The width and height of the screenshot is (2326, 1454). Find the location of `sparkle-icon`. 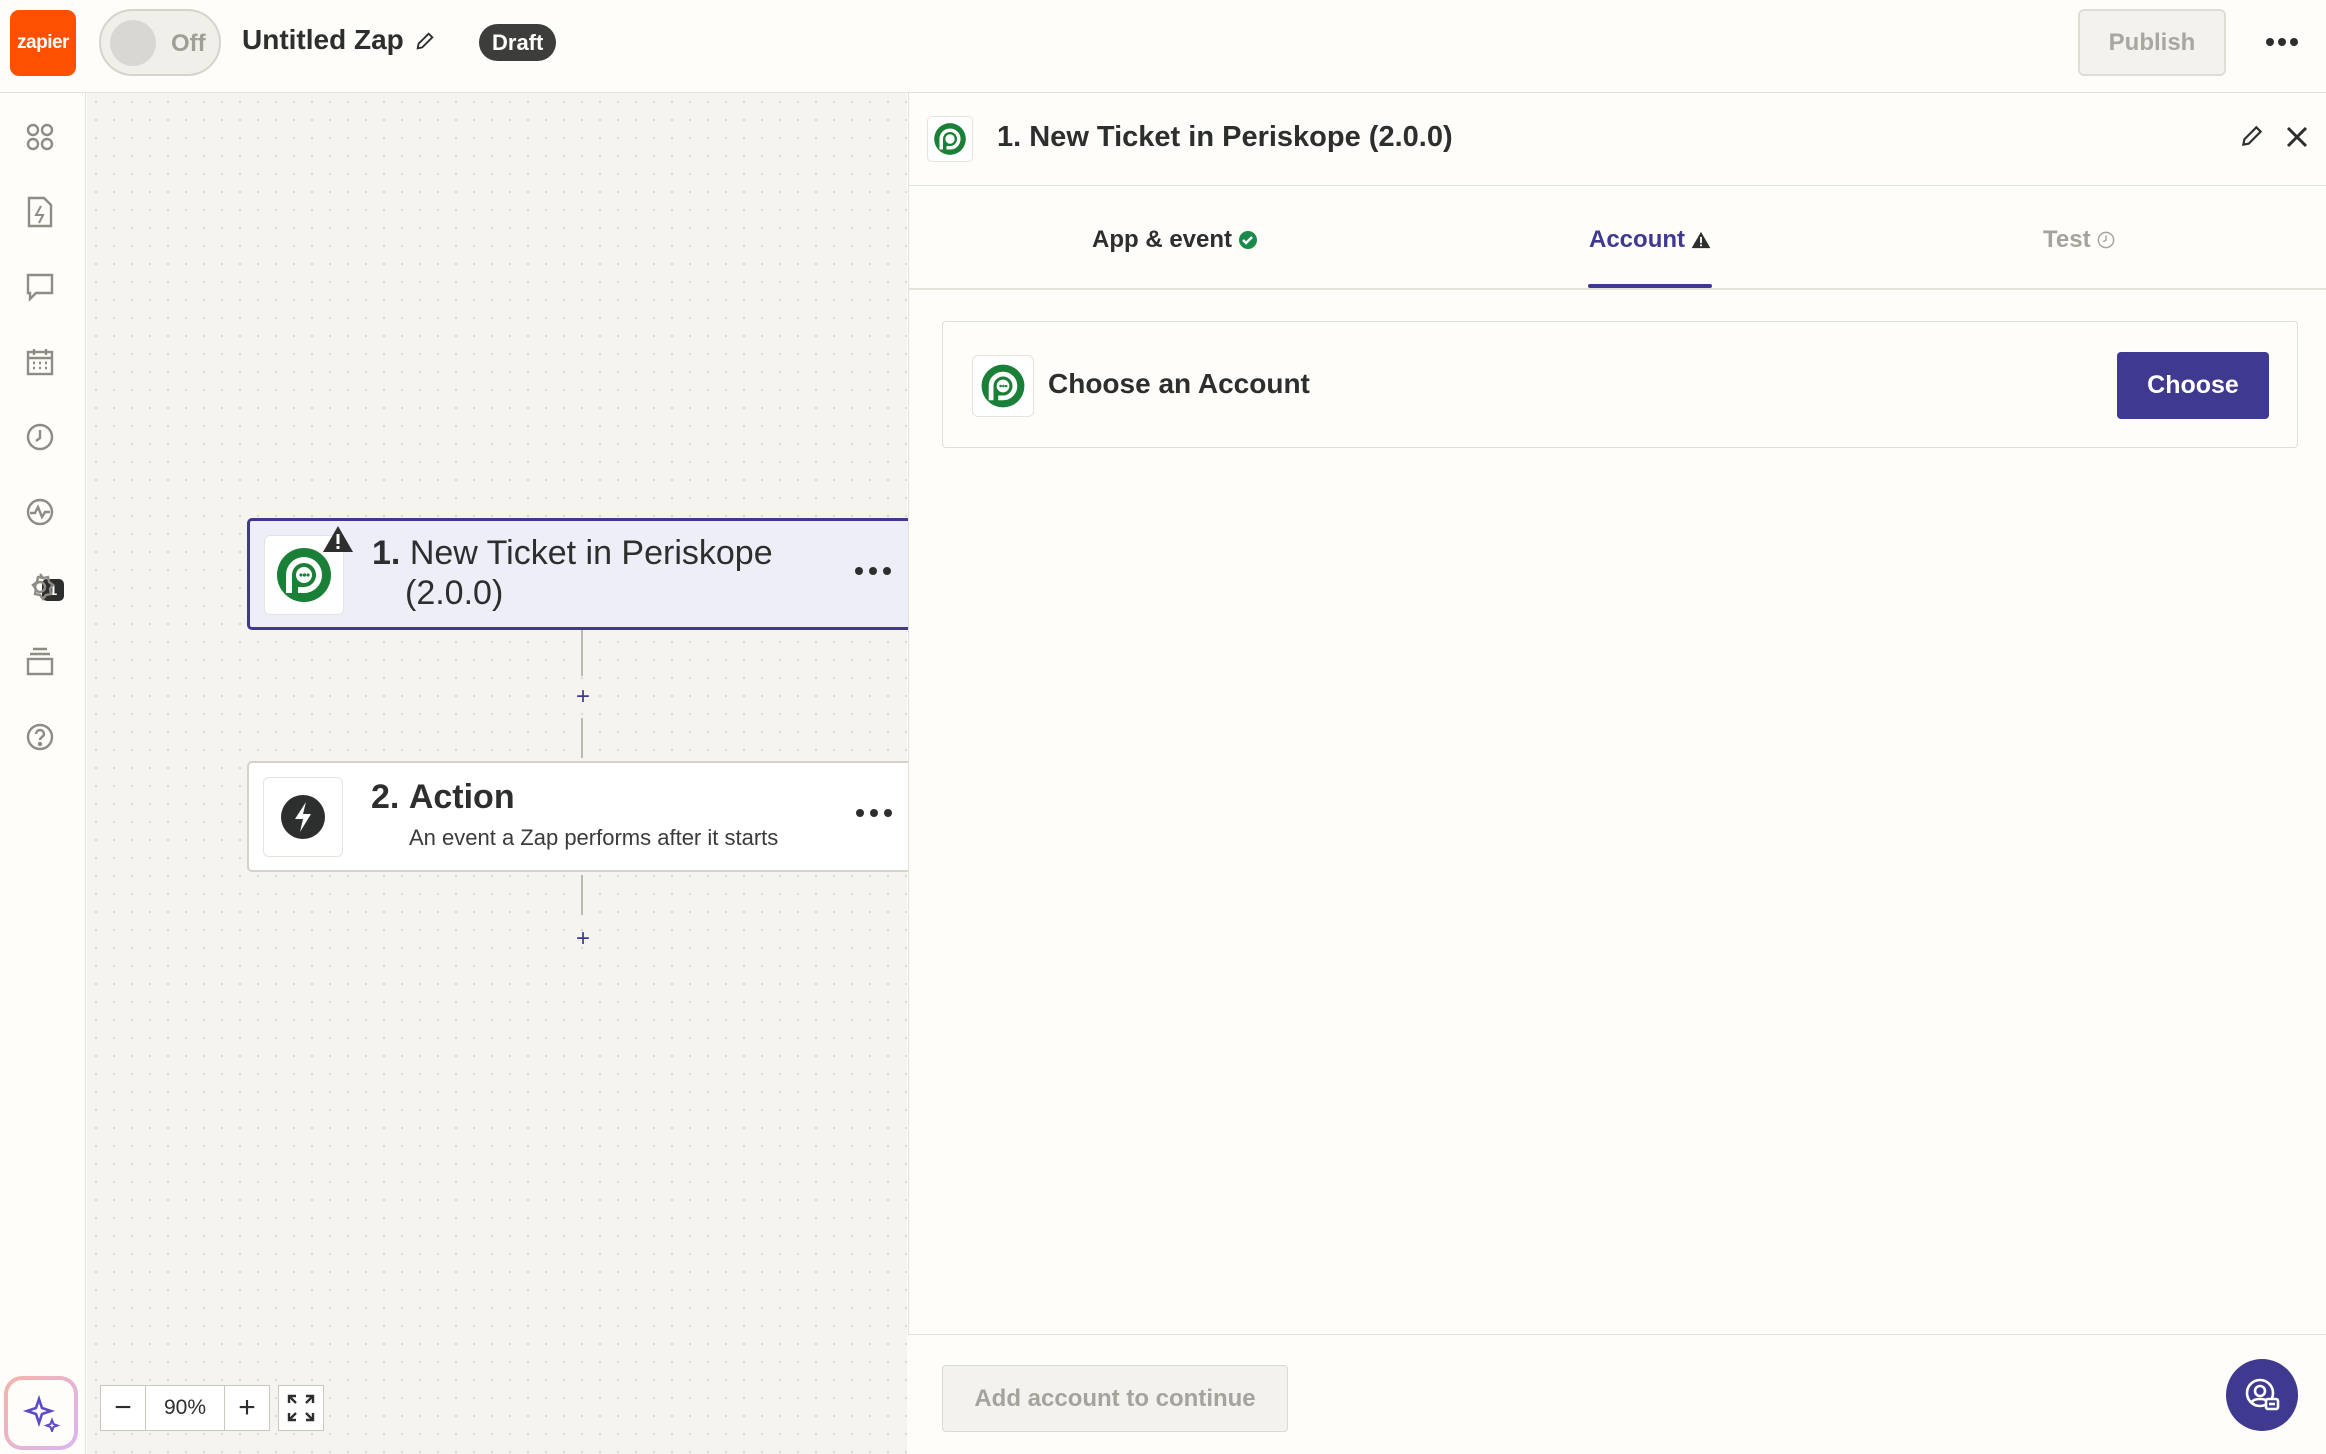

sparkle-icon is located at coordinates (41, 1413).